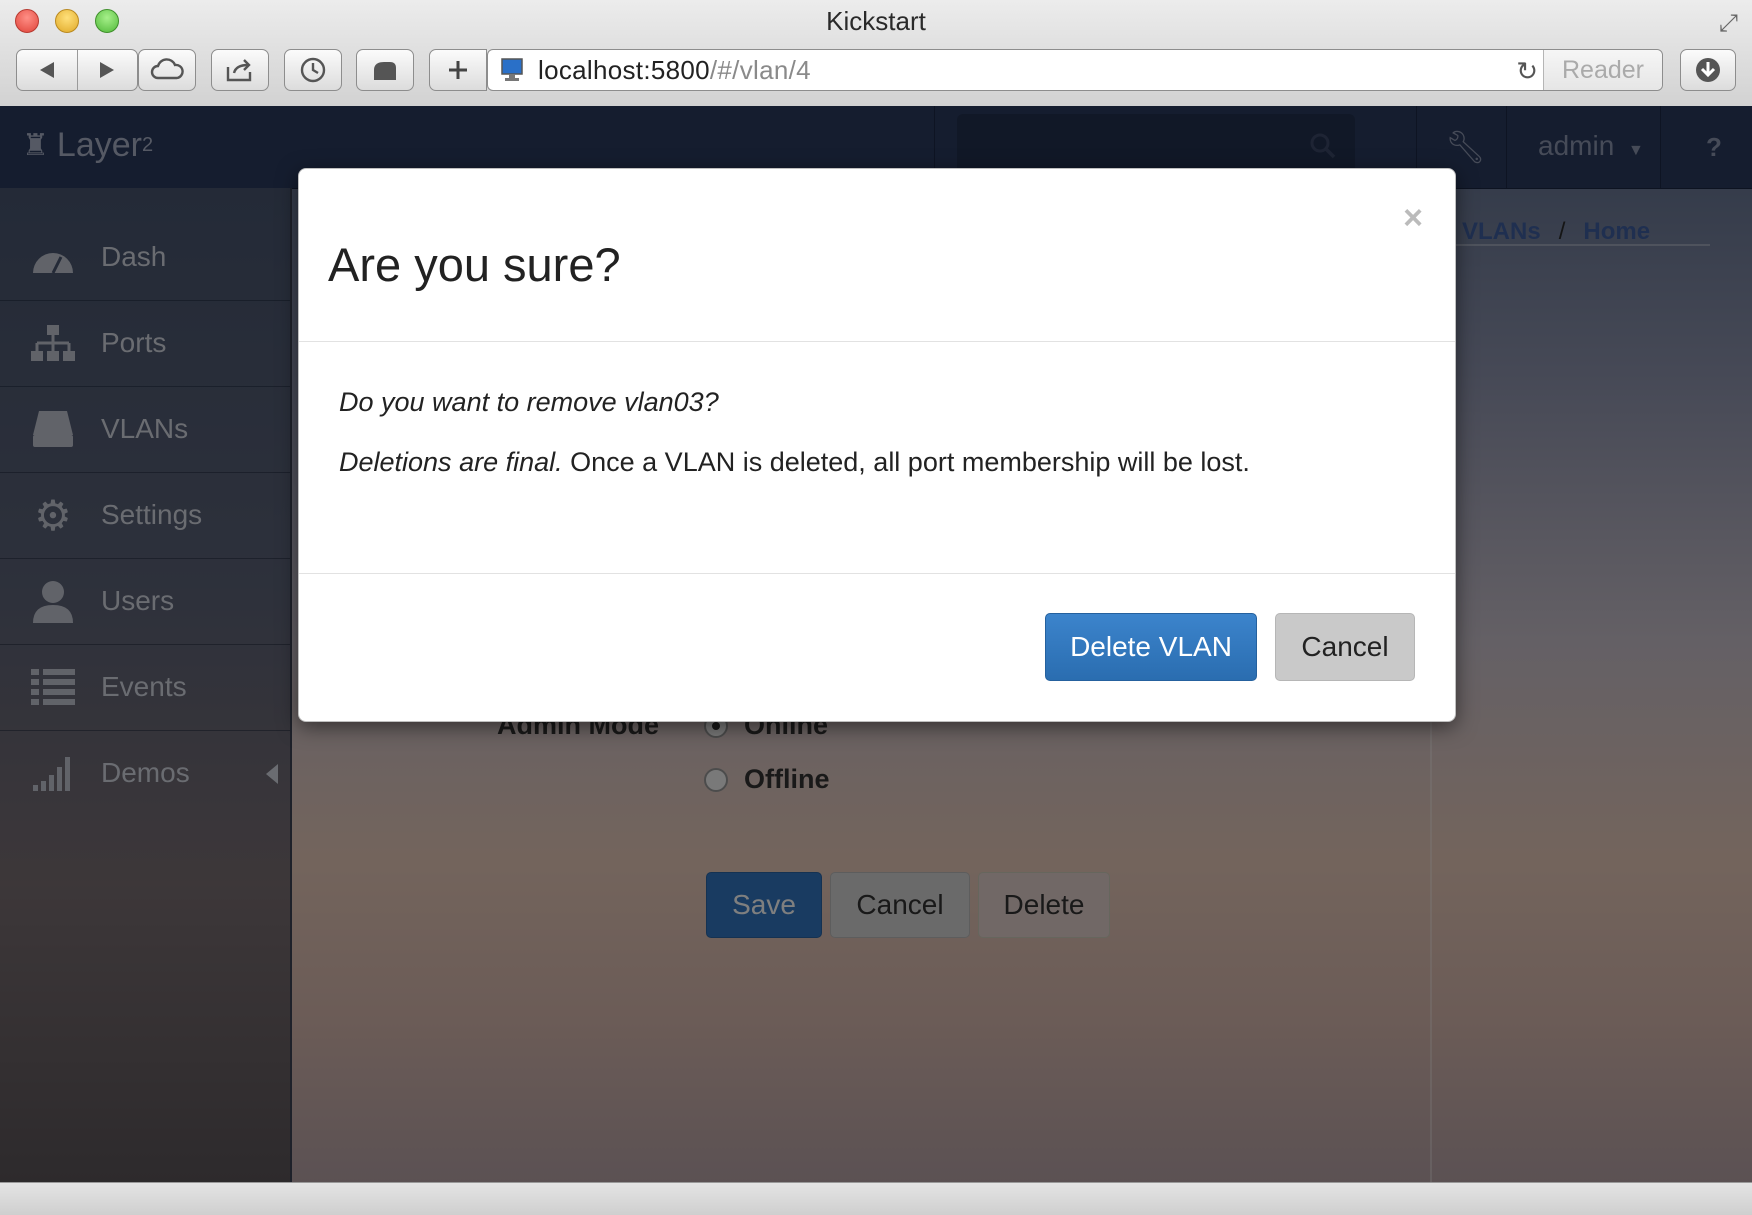 The width and height of the screenshot is (1752, 1215). I want to click on address-bar: localhost:5800/#/vlan/4 ↻ Reader, so click(1075, 70).